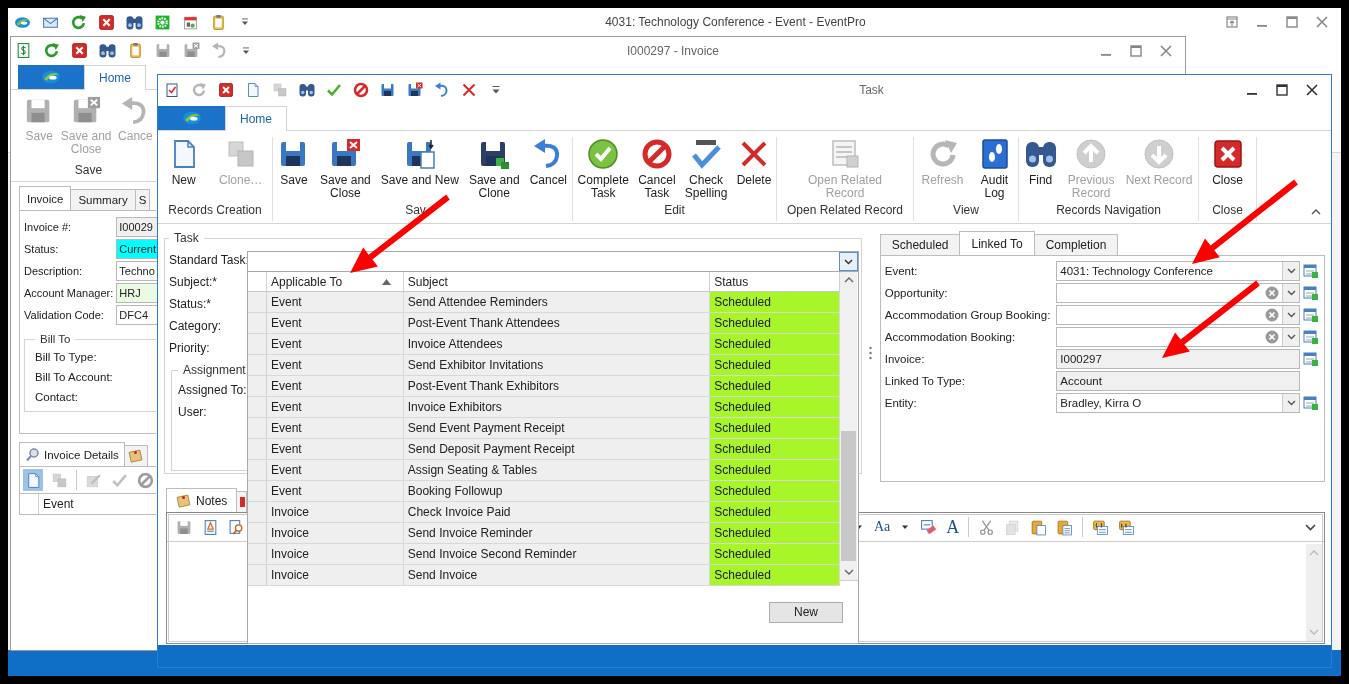 This screenshot has height=684, width=1349. Describe the element at coordinates (74, 377) in the screenshot. I see `field-label: Bill To Account:` at that location.